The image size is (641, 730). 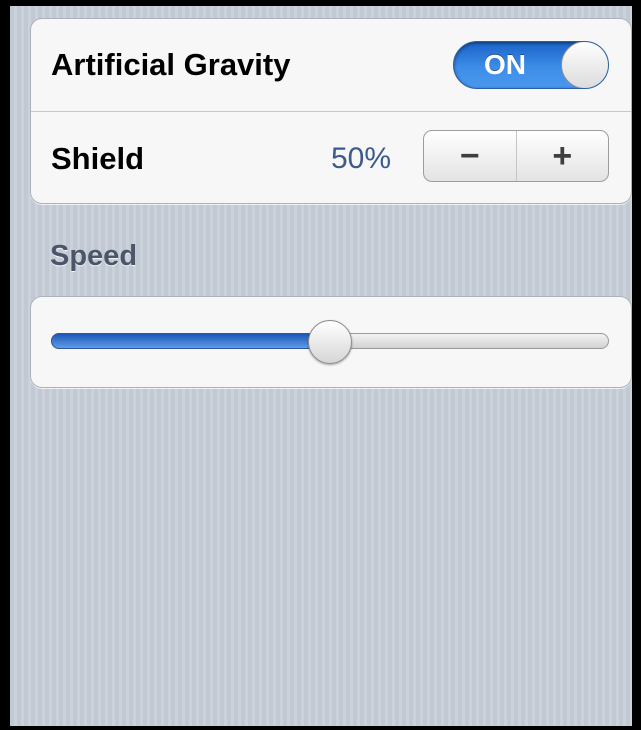 I want to click on toggle-knob, so click(x=584, y=65).